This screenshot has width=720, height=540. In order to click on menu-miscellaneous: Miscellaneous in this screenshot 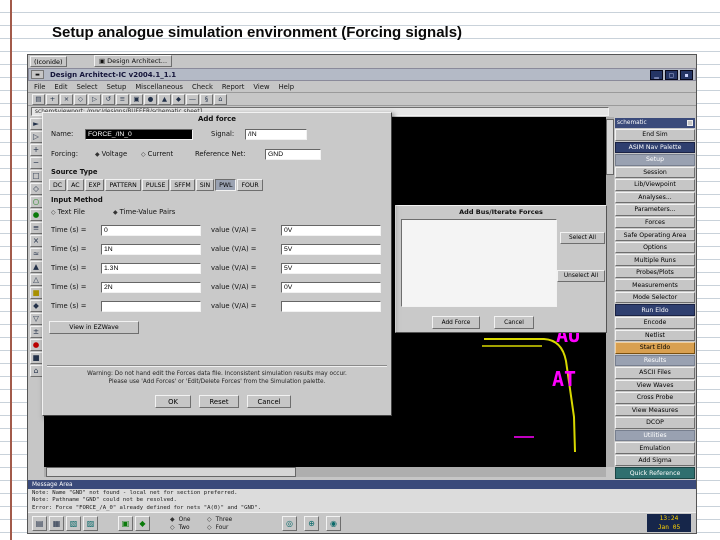, I will do `click(159, 87)`.